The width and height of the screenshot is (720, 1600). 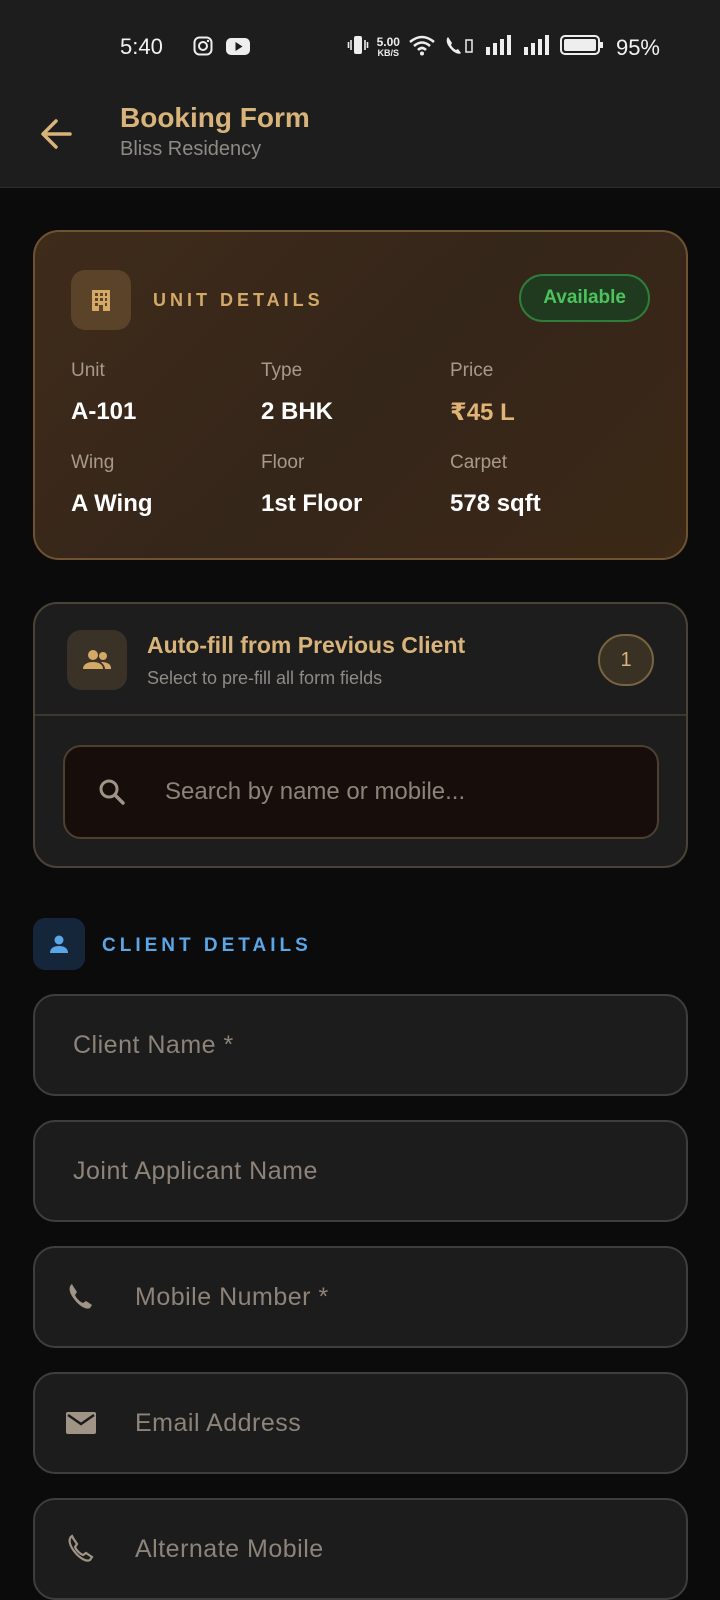 I want to click on arrow-left-icon, so click(x=56, y=134).